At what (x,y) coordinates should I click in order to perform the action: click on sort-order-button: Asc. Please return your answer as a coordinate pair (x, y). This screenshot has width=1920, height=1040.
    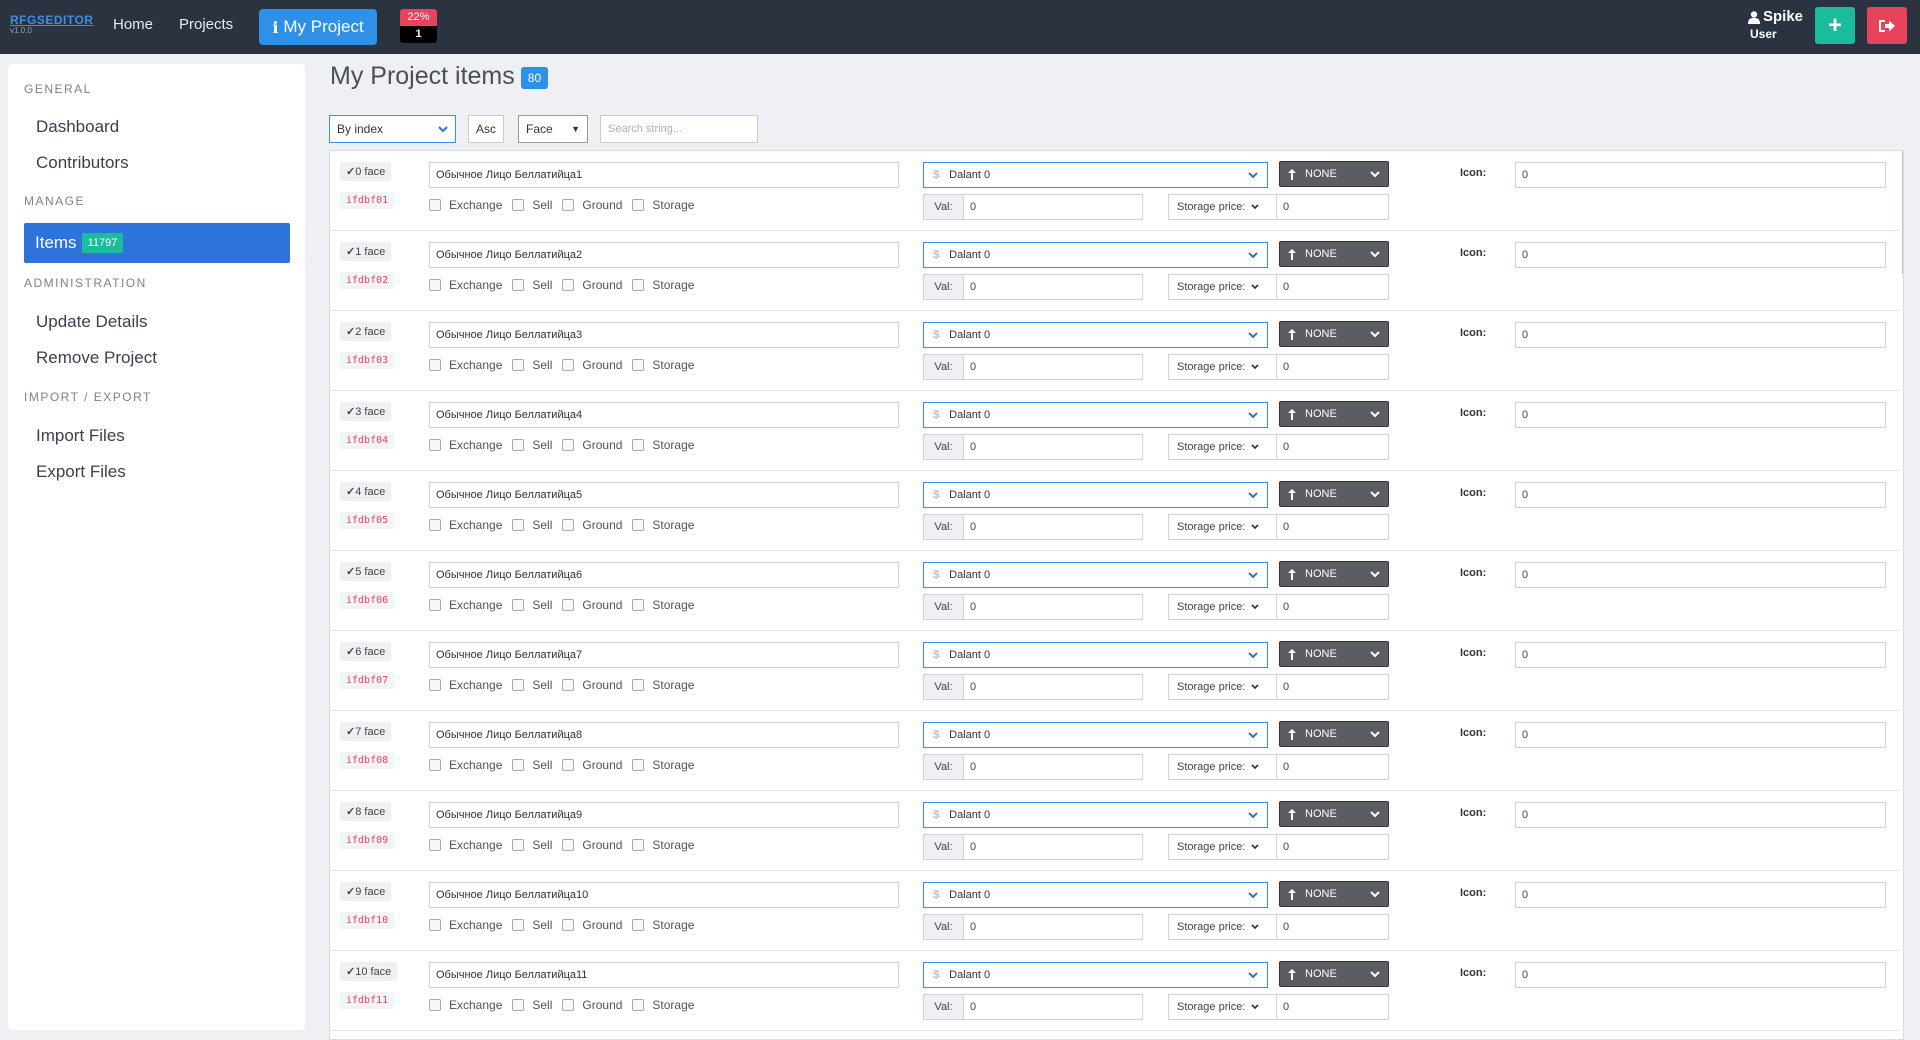
    Looking at the image, I should click on (486, 129).